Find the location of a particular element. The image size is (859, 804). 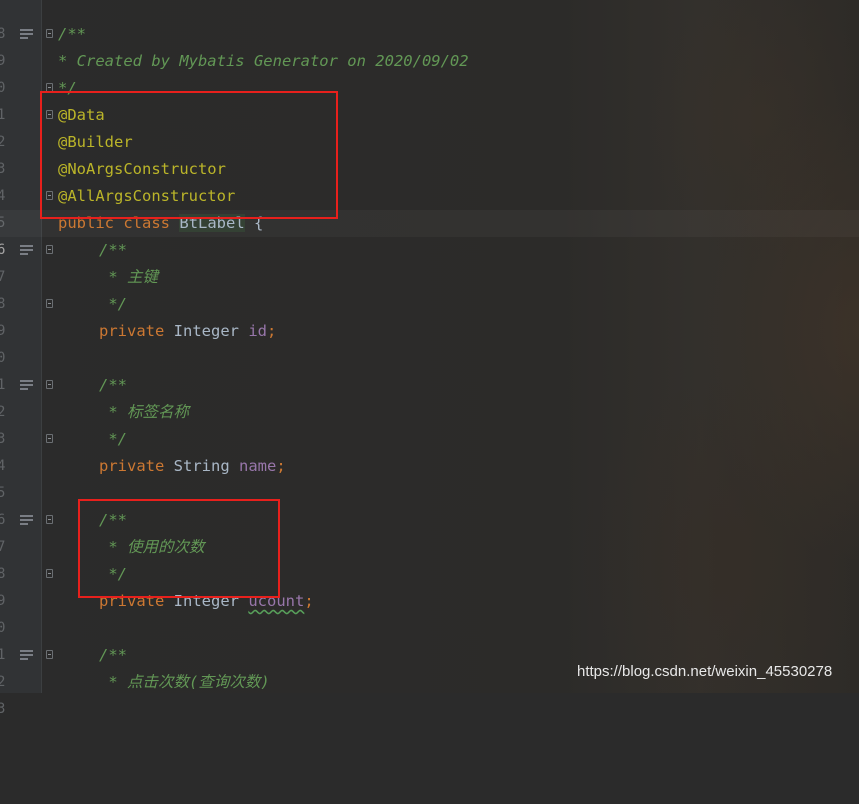

highlight-box-comment is located at coordinates (179, 548).